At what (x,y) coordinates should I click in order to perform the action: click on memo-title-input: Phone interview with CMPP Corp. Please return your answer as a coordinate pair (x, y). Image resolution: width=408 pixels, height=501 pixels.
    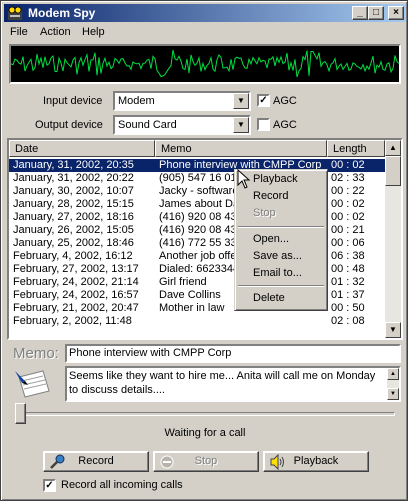
    Looking at the image, I should click on (233, 353).